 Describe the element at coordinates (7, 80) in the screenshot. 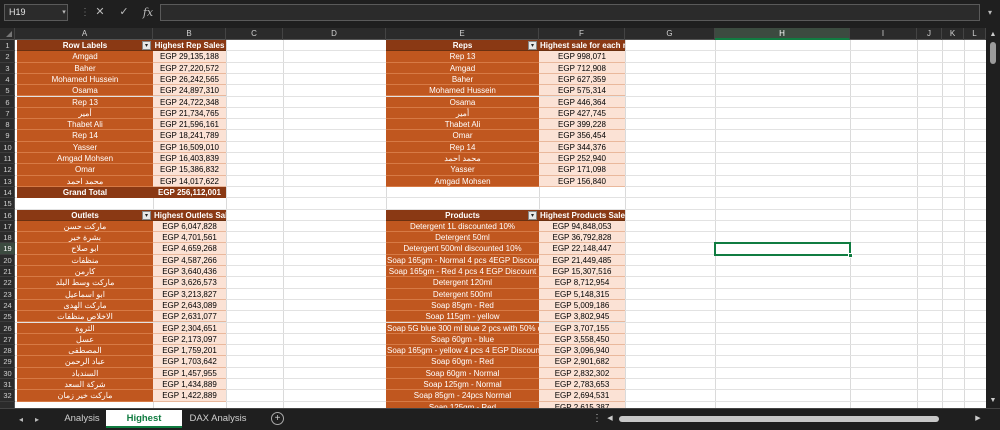

I see `row-header-4: 4` at that location.